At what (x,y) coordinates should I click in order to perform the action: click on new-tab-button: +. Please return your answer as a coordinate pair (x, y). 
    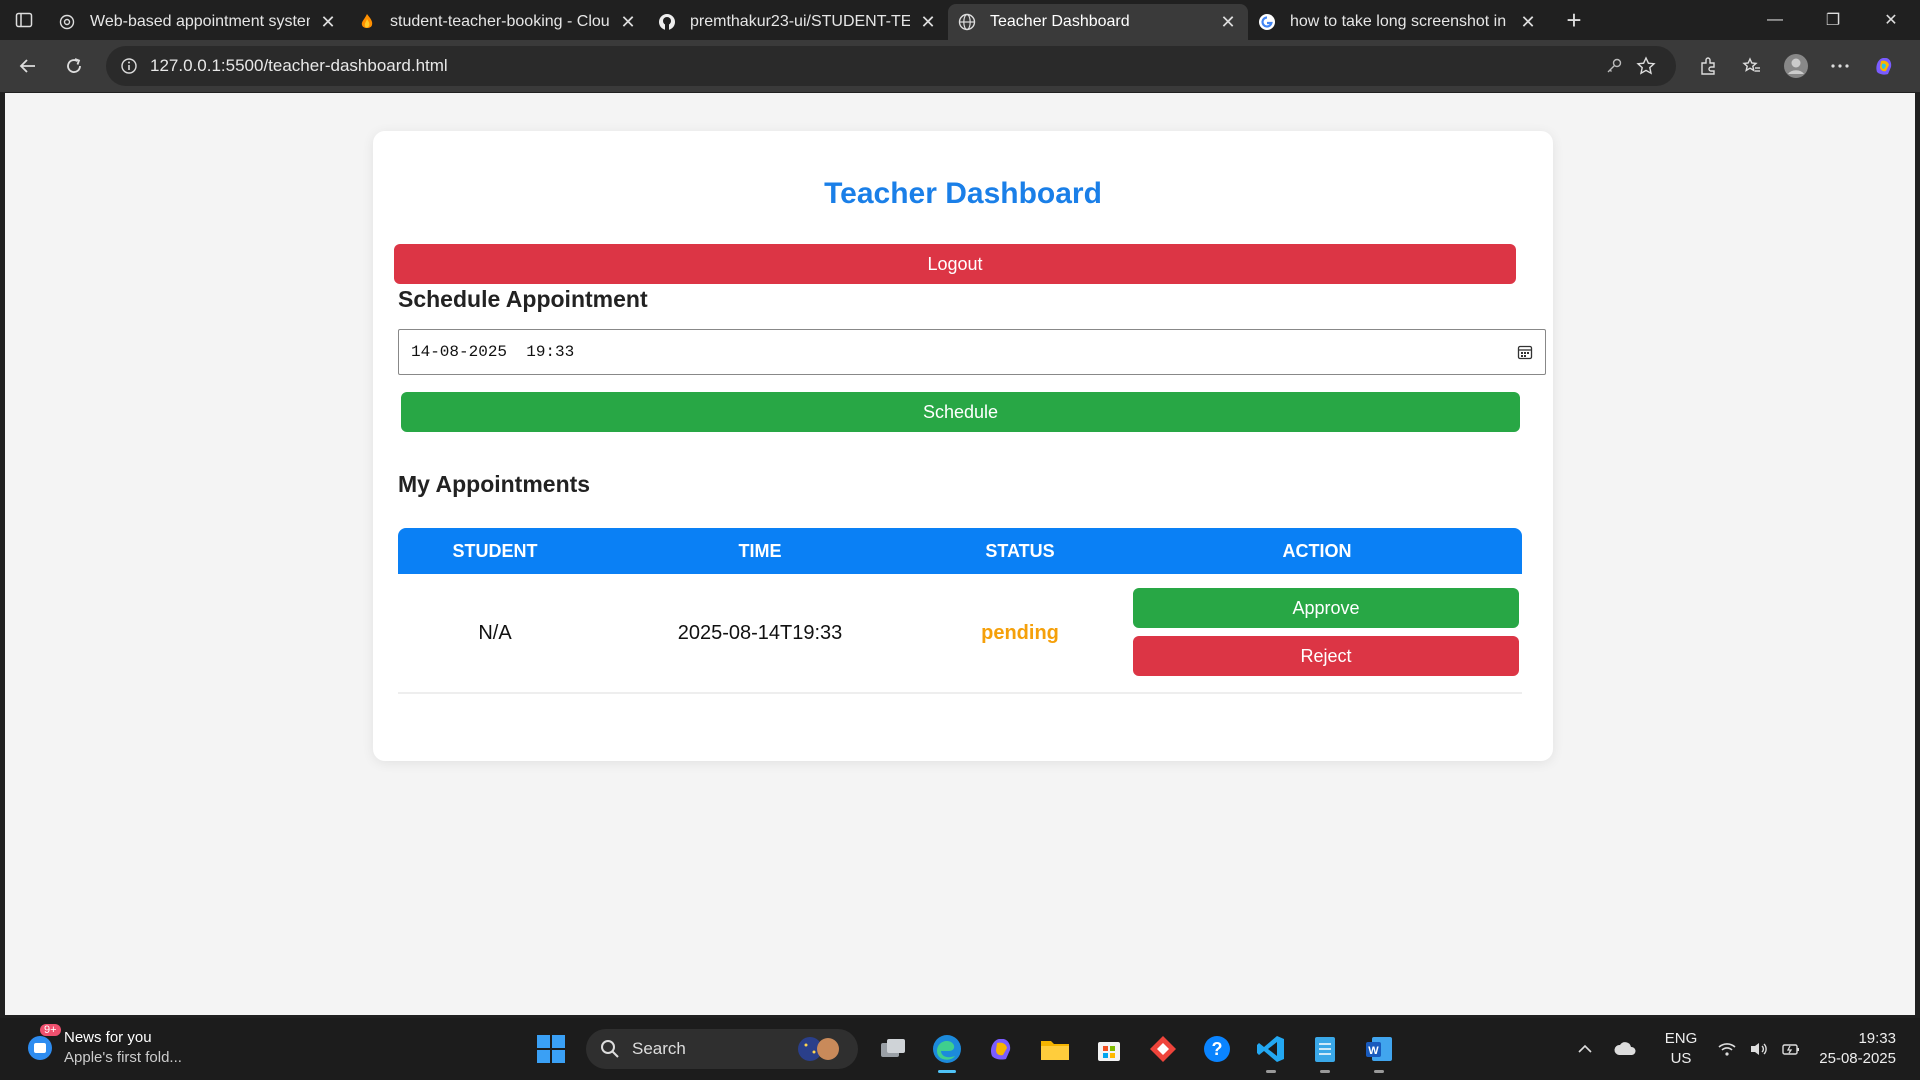
    Looking at the image, I should click on (1574, 20).